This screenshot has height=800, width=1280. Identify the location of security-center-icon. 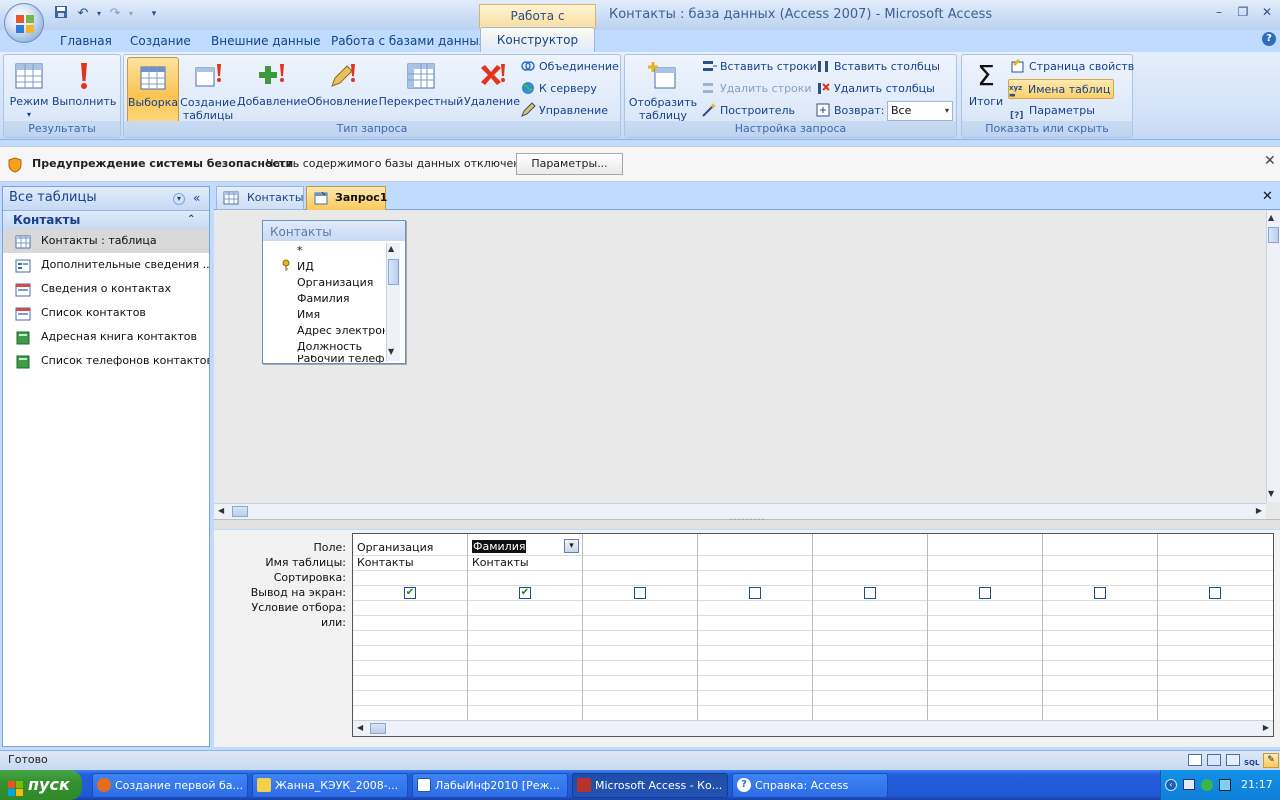
(1207, 785).